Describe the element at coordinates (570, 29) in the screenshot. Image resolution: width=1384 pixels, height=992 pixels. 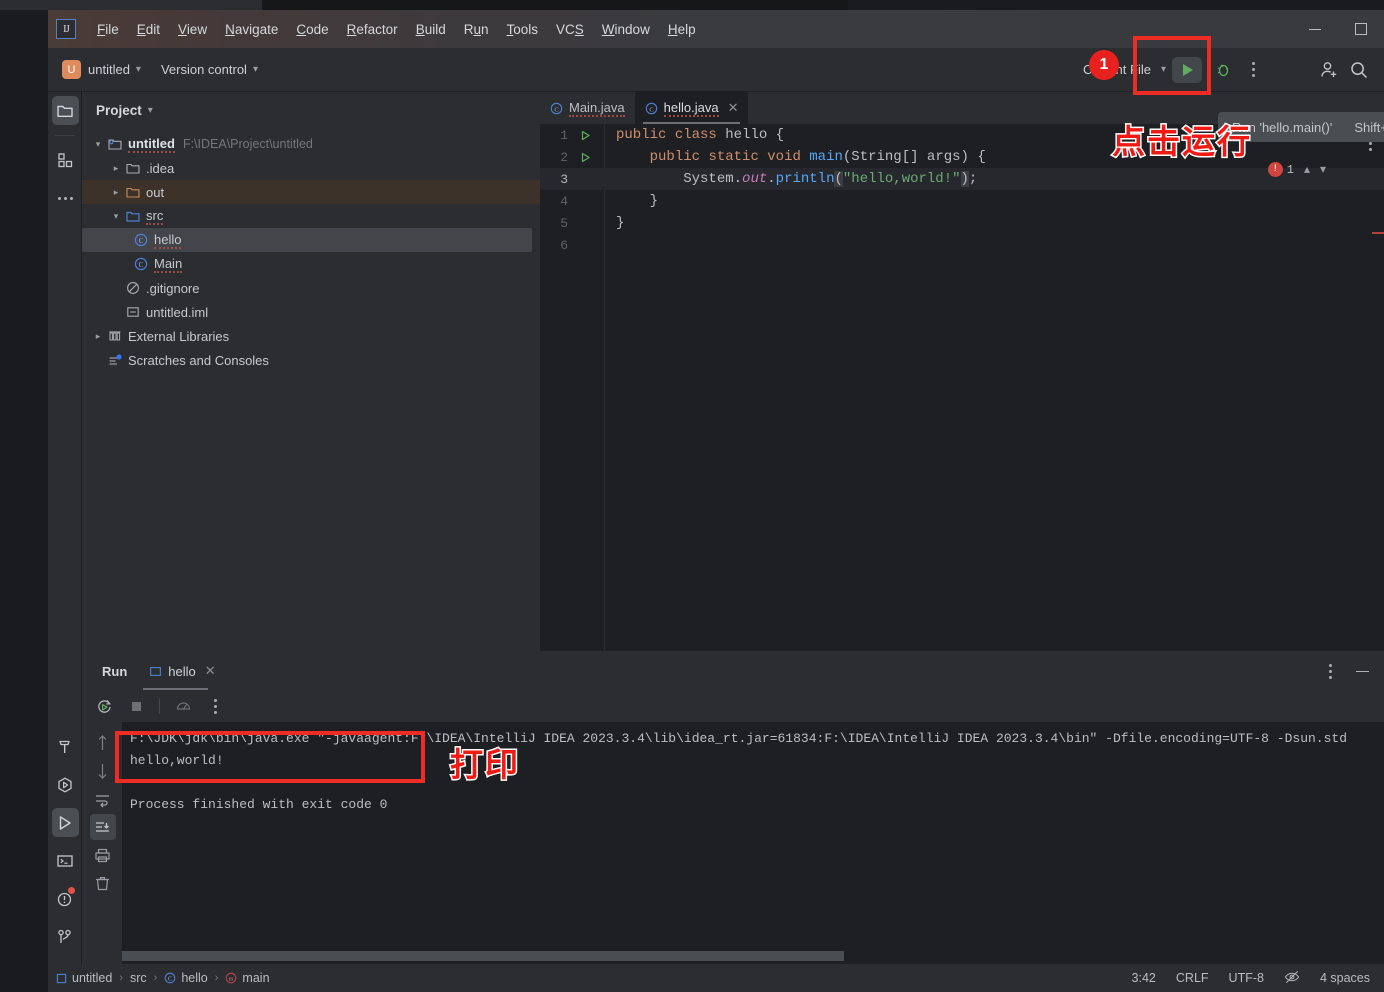
I see `menu-vcs: VCS` at that location.